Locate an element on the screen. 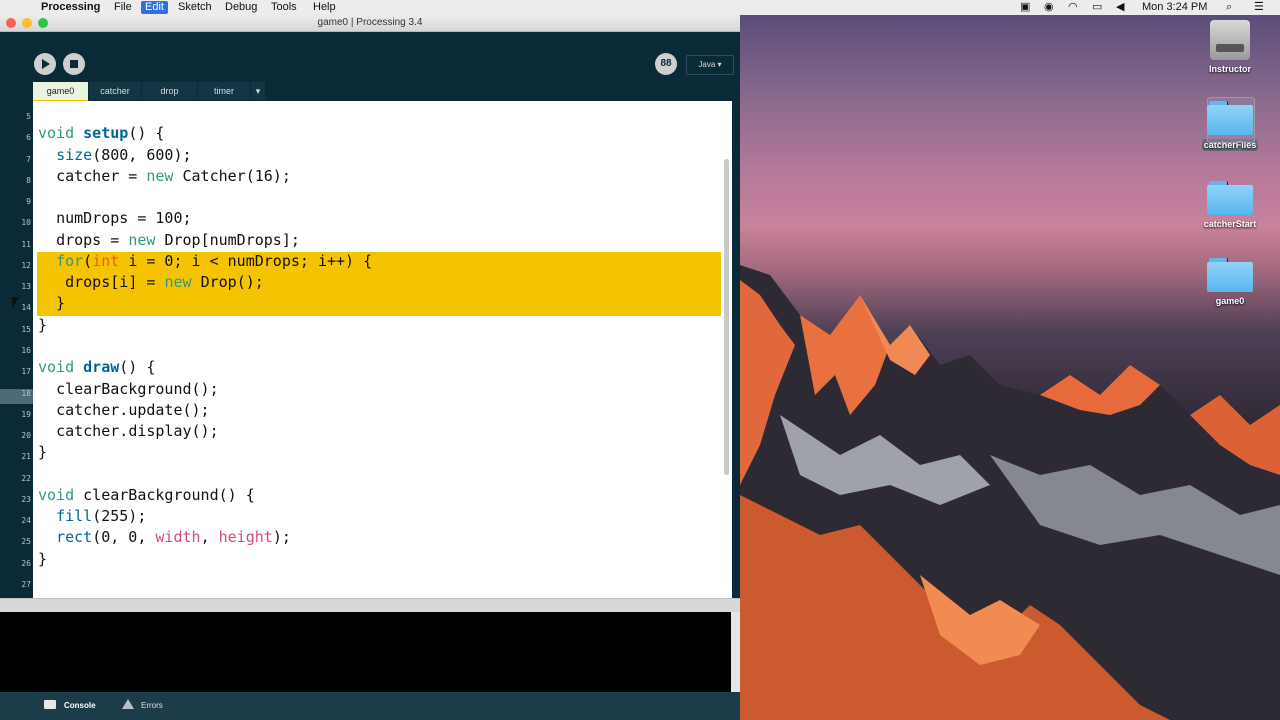 This screenshot has height=720, width=1280. code-line: size(800, 600); is located at coordinates (114, 155).